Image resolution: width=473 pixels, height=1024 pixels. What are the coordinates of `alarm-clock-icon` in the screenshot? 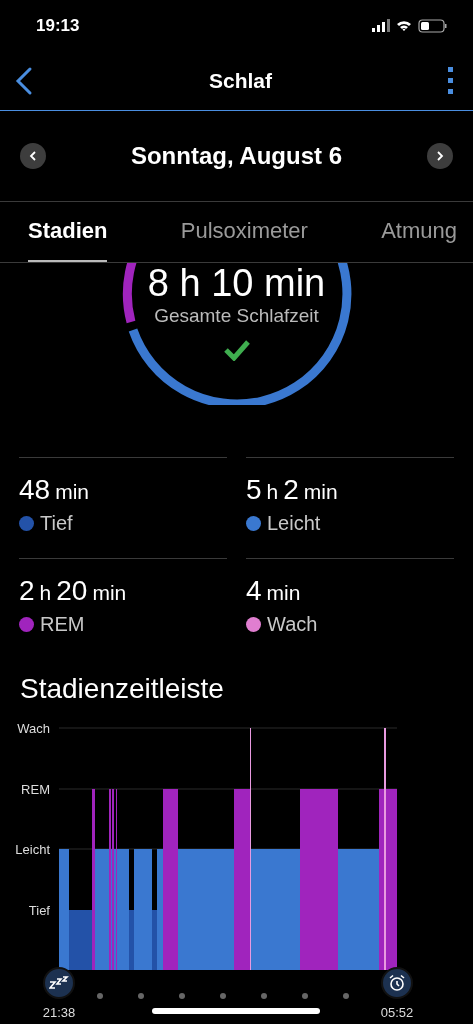 It's located at (397, 983).